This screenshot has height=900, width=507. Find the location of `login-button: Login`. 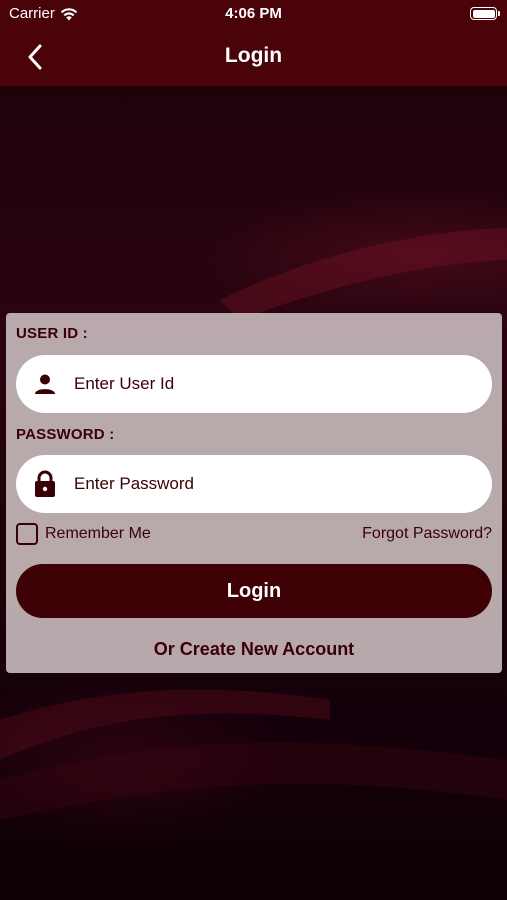

login-button: Login is located at coordinates (254, 591).